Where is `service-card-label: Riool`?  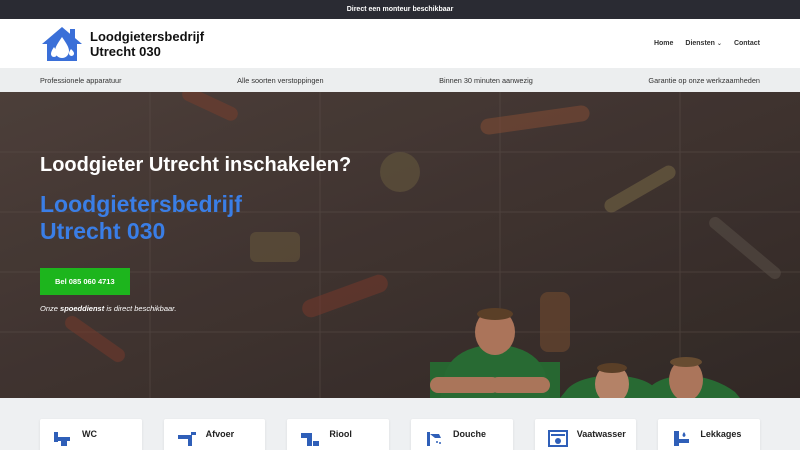 service-card-label: Riool is located at coordinates (340, 434).